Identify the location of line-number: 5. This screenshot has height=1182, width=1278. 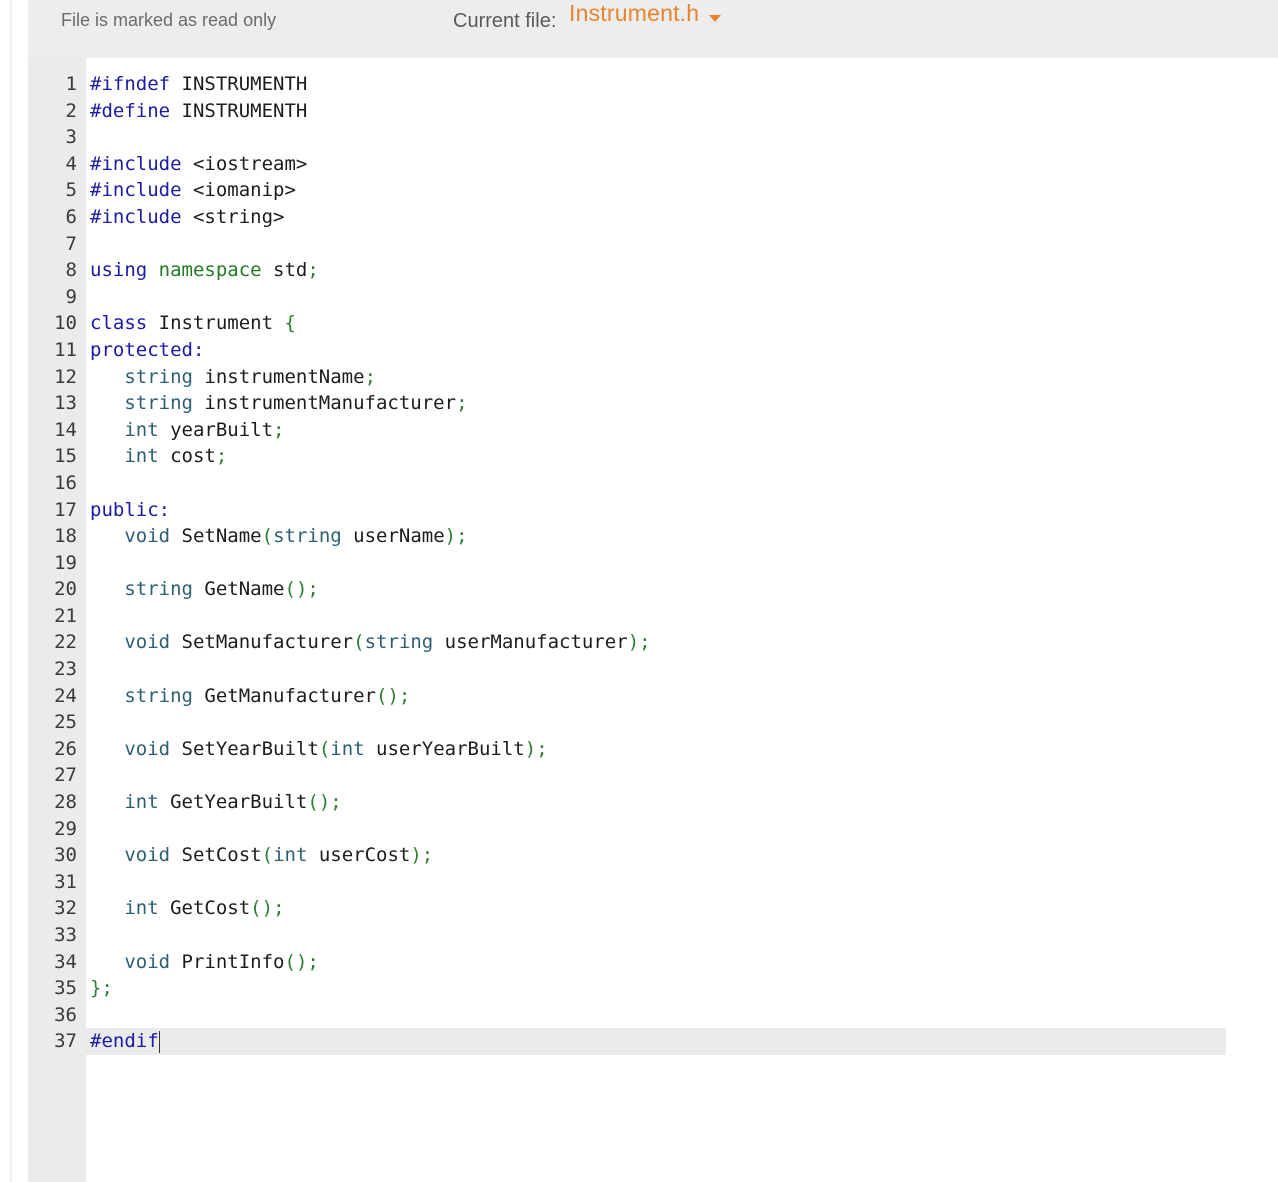
(71, 190).